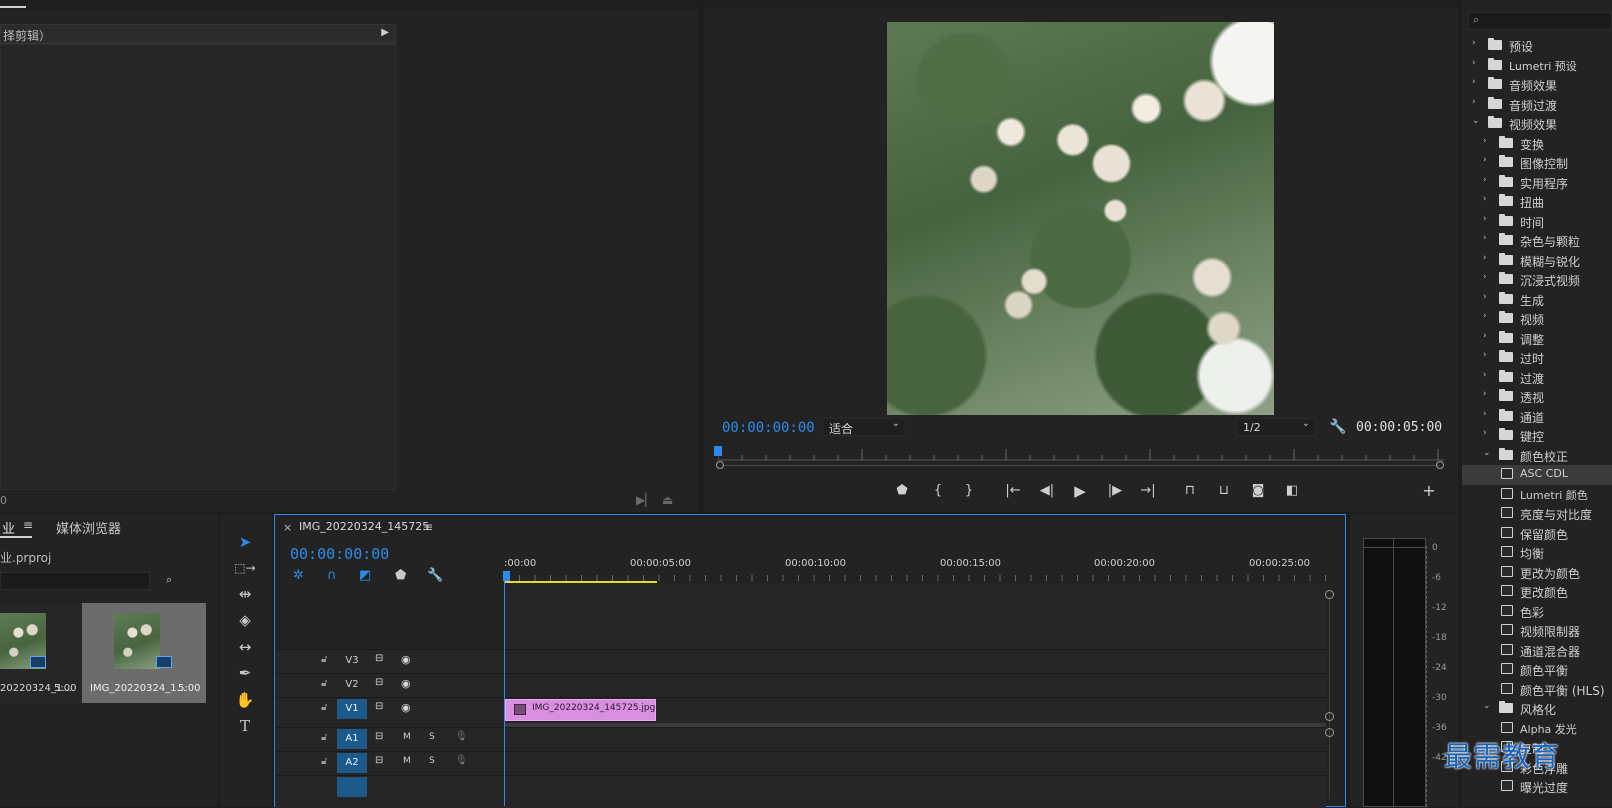  What do you see at coordinates (1537, 105) in the screenshot?
I see `effects-folder: › 音频过渡` at bounding box center [1537, 105].